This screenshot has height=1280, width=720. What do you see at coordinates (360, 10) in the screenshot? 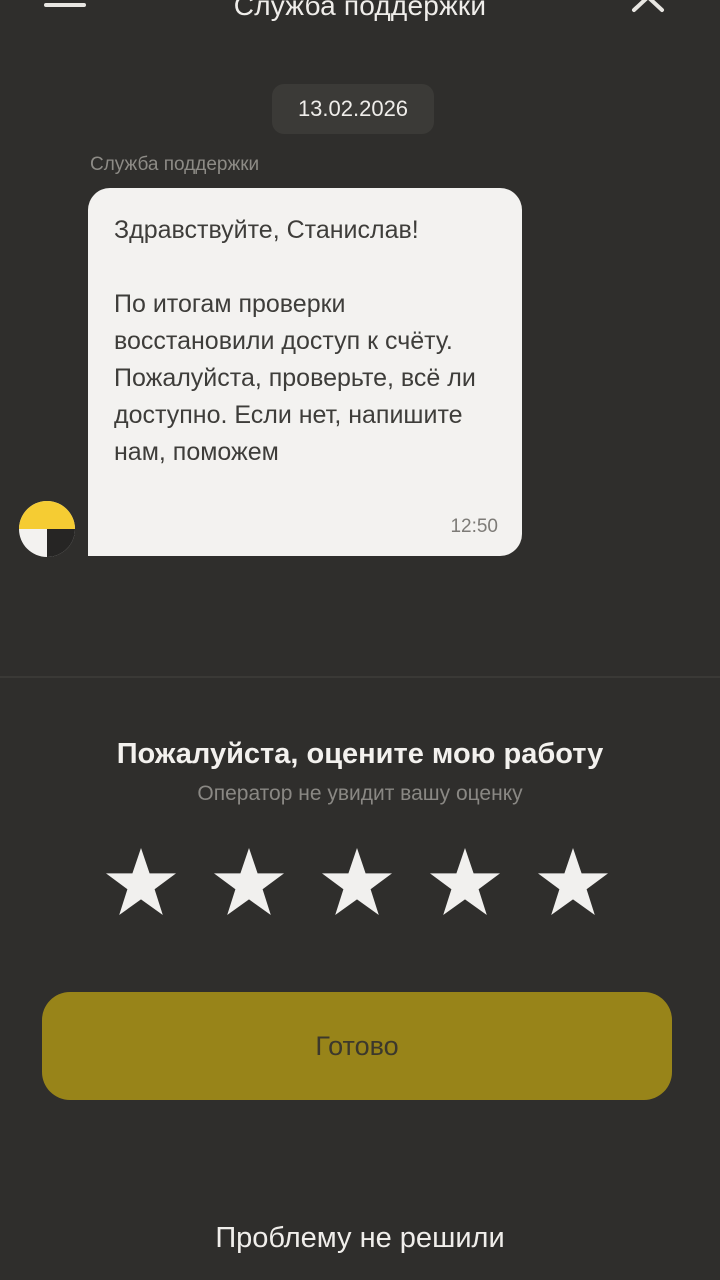
I see `header-title: Служба поддержки` at bounding box center [360, 10].